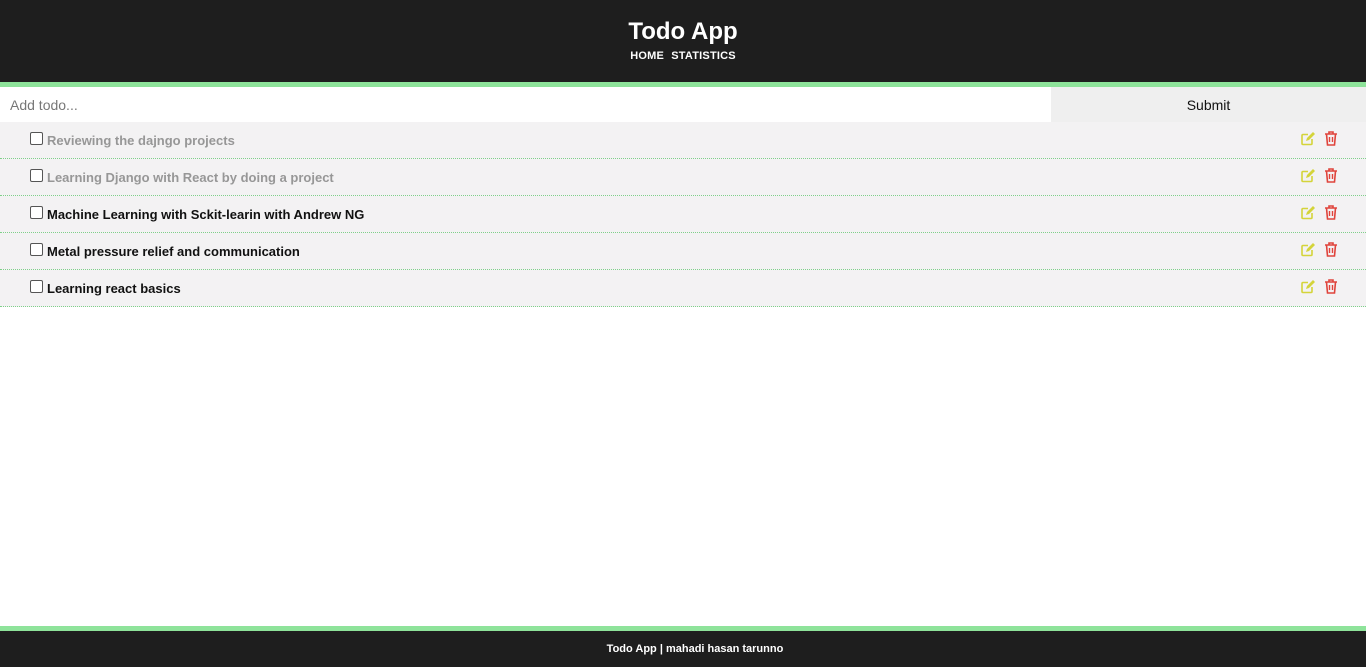  What do you see at coordinates (683, 288) in the screenshot?
I see `todo-item: Learning react basics` at bounding box center [683, 288].